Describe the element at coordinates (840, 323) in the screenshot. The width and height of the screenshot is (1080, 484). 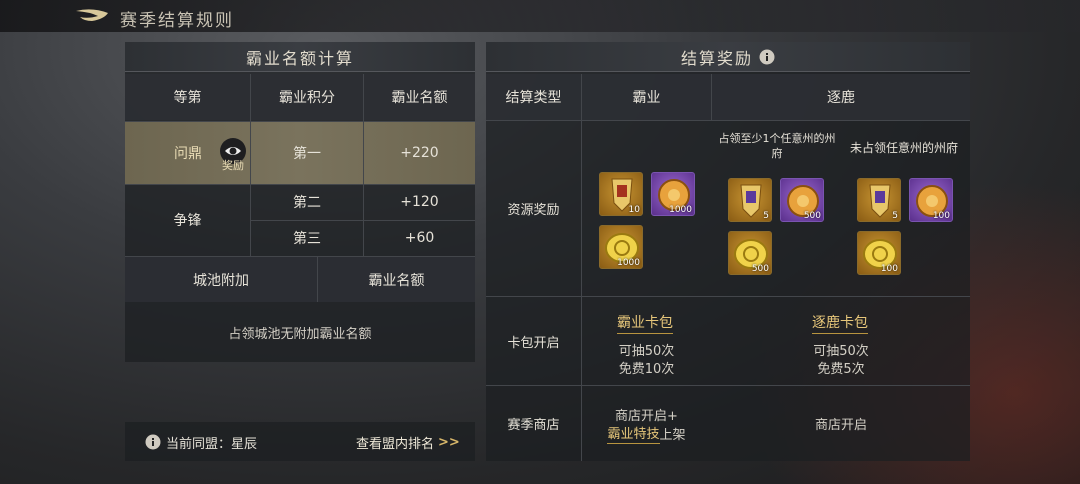
I see `zhulu-cardpack-link: 逐鹿卡包` at that location.